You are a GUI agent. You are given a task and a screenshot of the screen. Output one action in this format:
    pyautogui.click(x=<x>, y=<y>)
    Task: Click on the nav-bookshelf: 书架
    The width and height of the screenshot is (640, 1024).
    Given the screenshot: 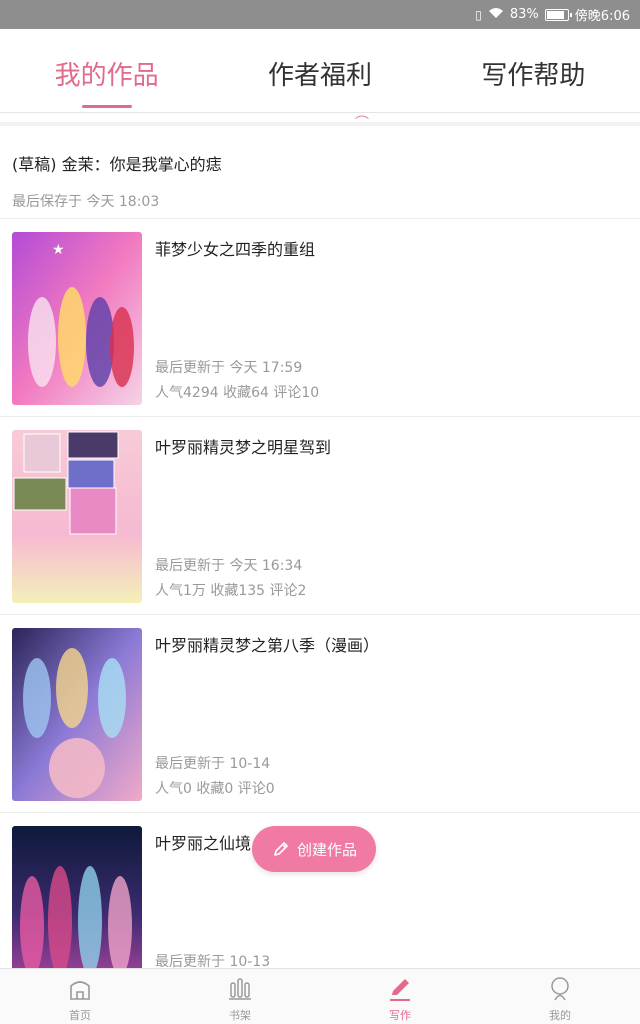 What is the action you would take?
    pyautogui.click(x=240, y=996)
    